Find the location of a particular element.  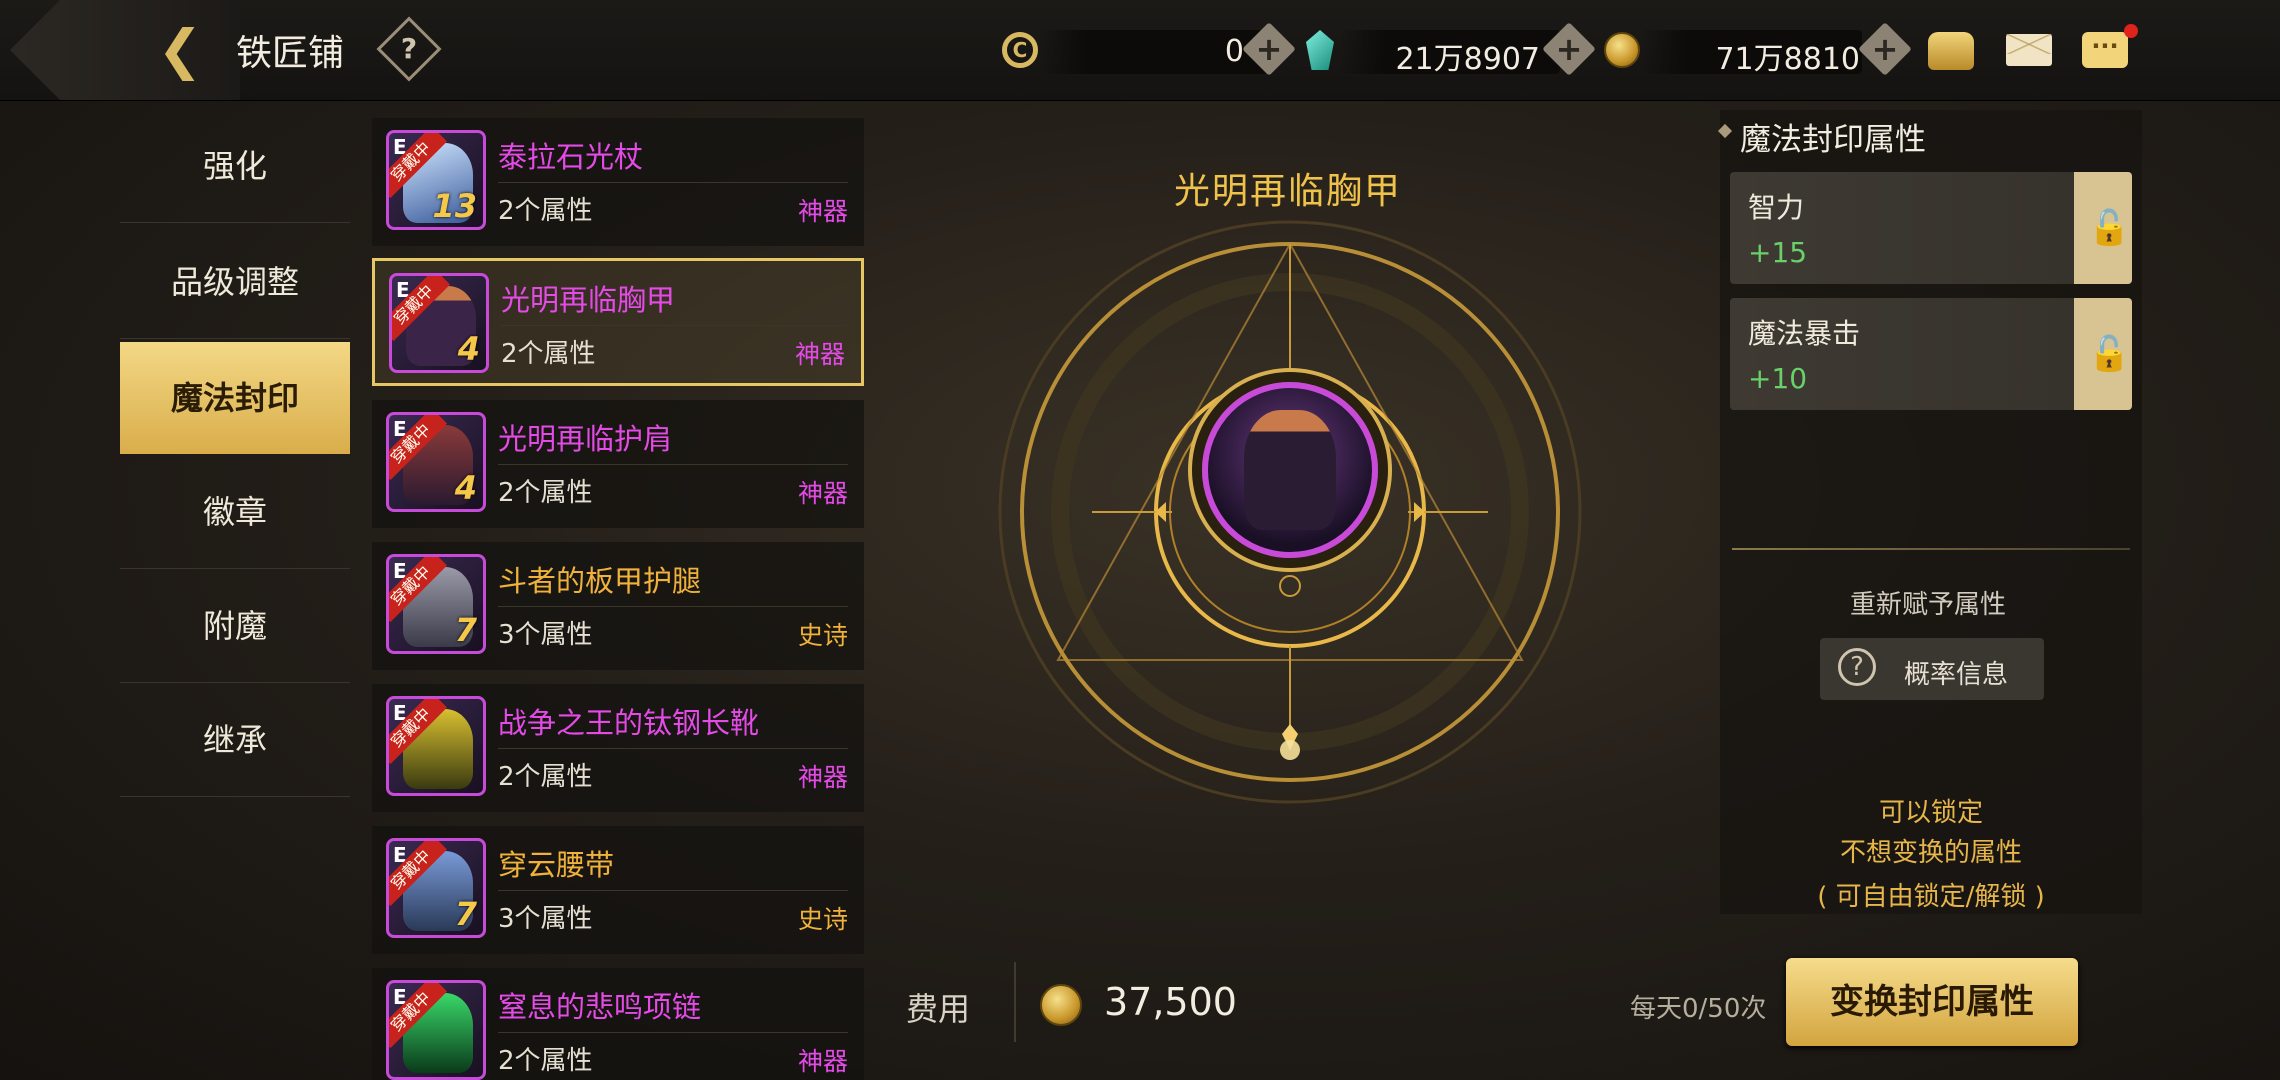

tab-emblem: 徽章 is located at coordinates (235, 512).